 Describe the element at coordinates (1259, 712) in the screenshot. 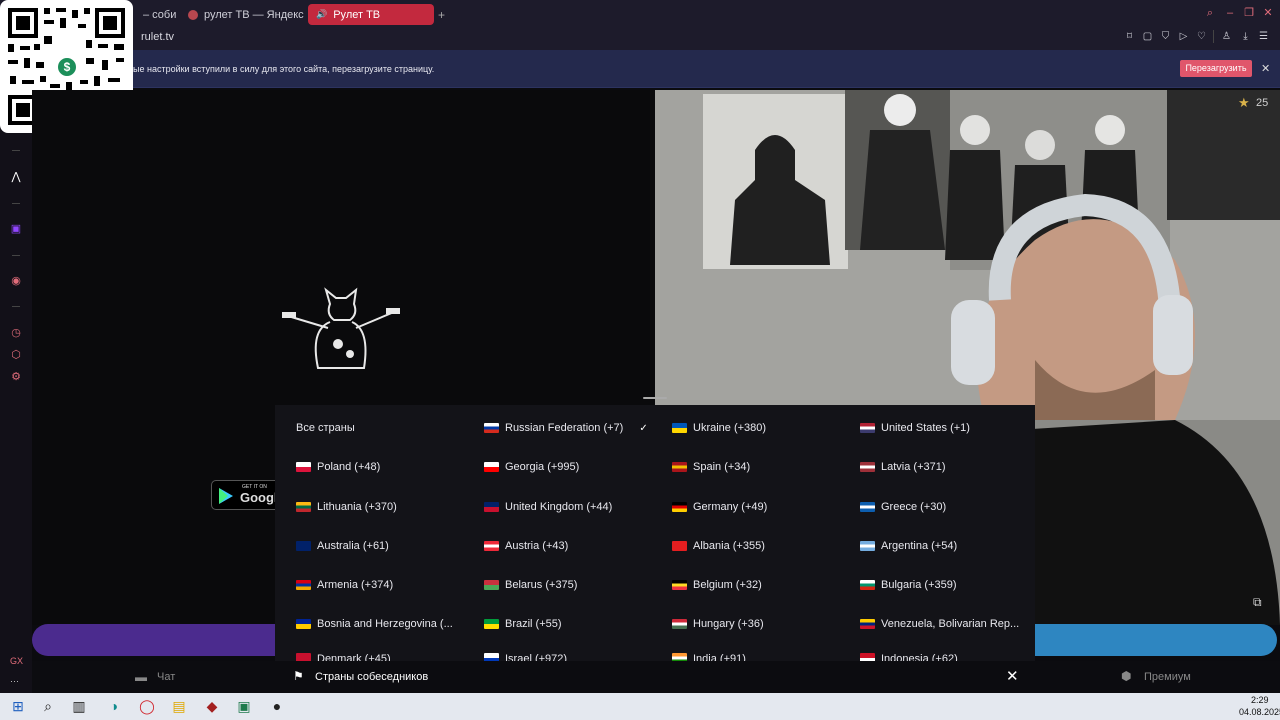

I see `clock-date: 04.08.2025` at that location.